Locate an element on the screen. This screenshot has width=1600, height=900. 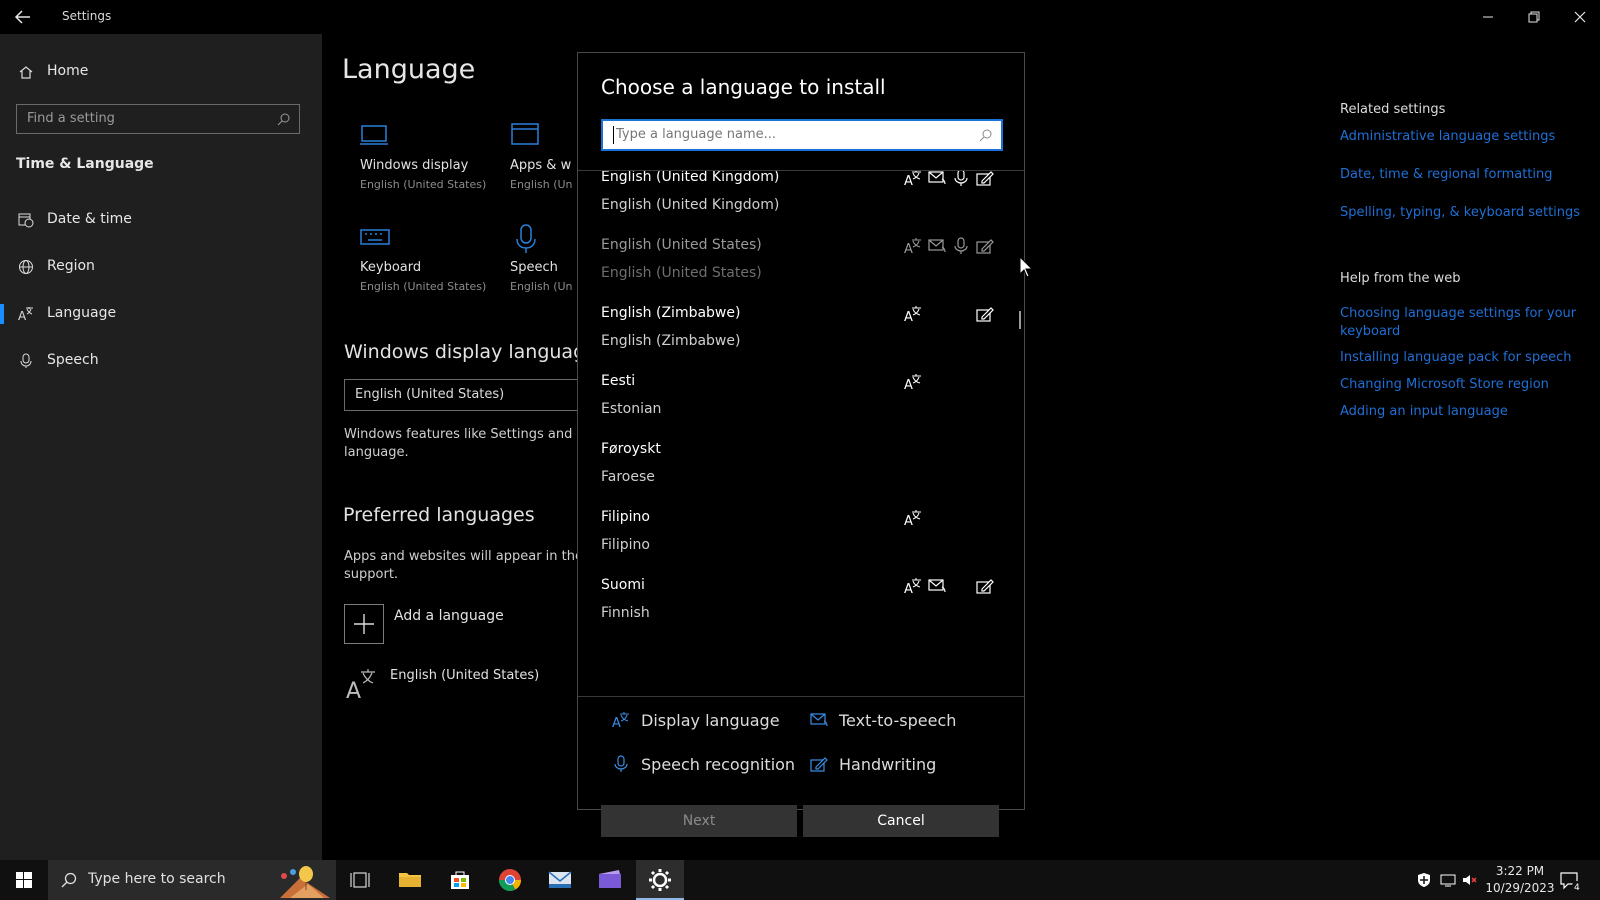
link-spelling-typing: Spelling, typing, & keyboard settings is located at coordinates (1460, 212).